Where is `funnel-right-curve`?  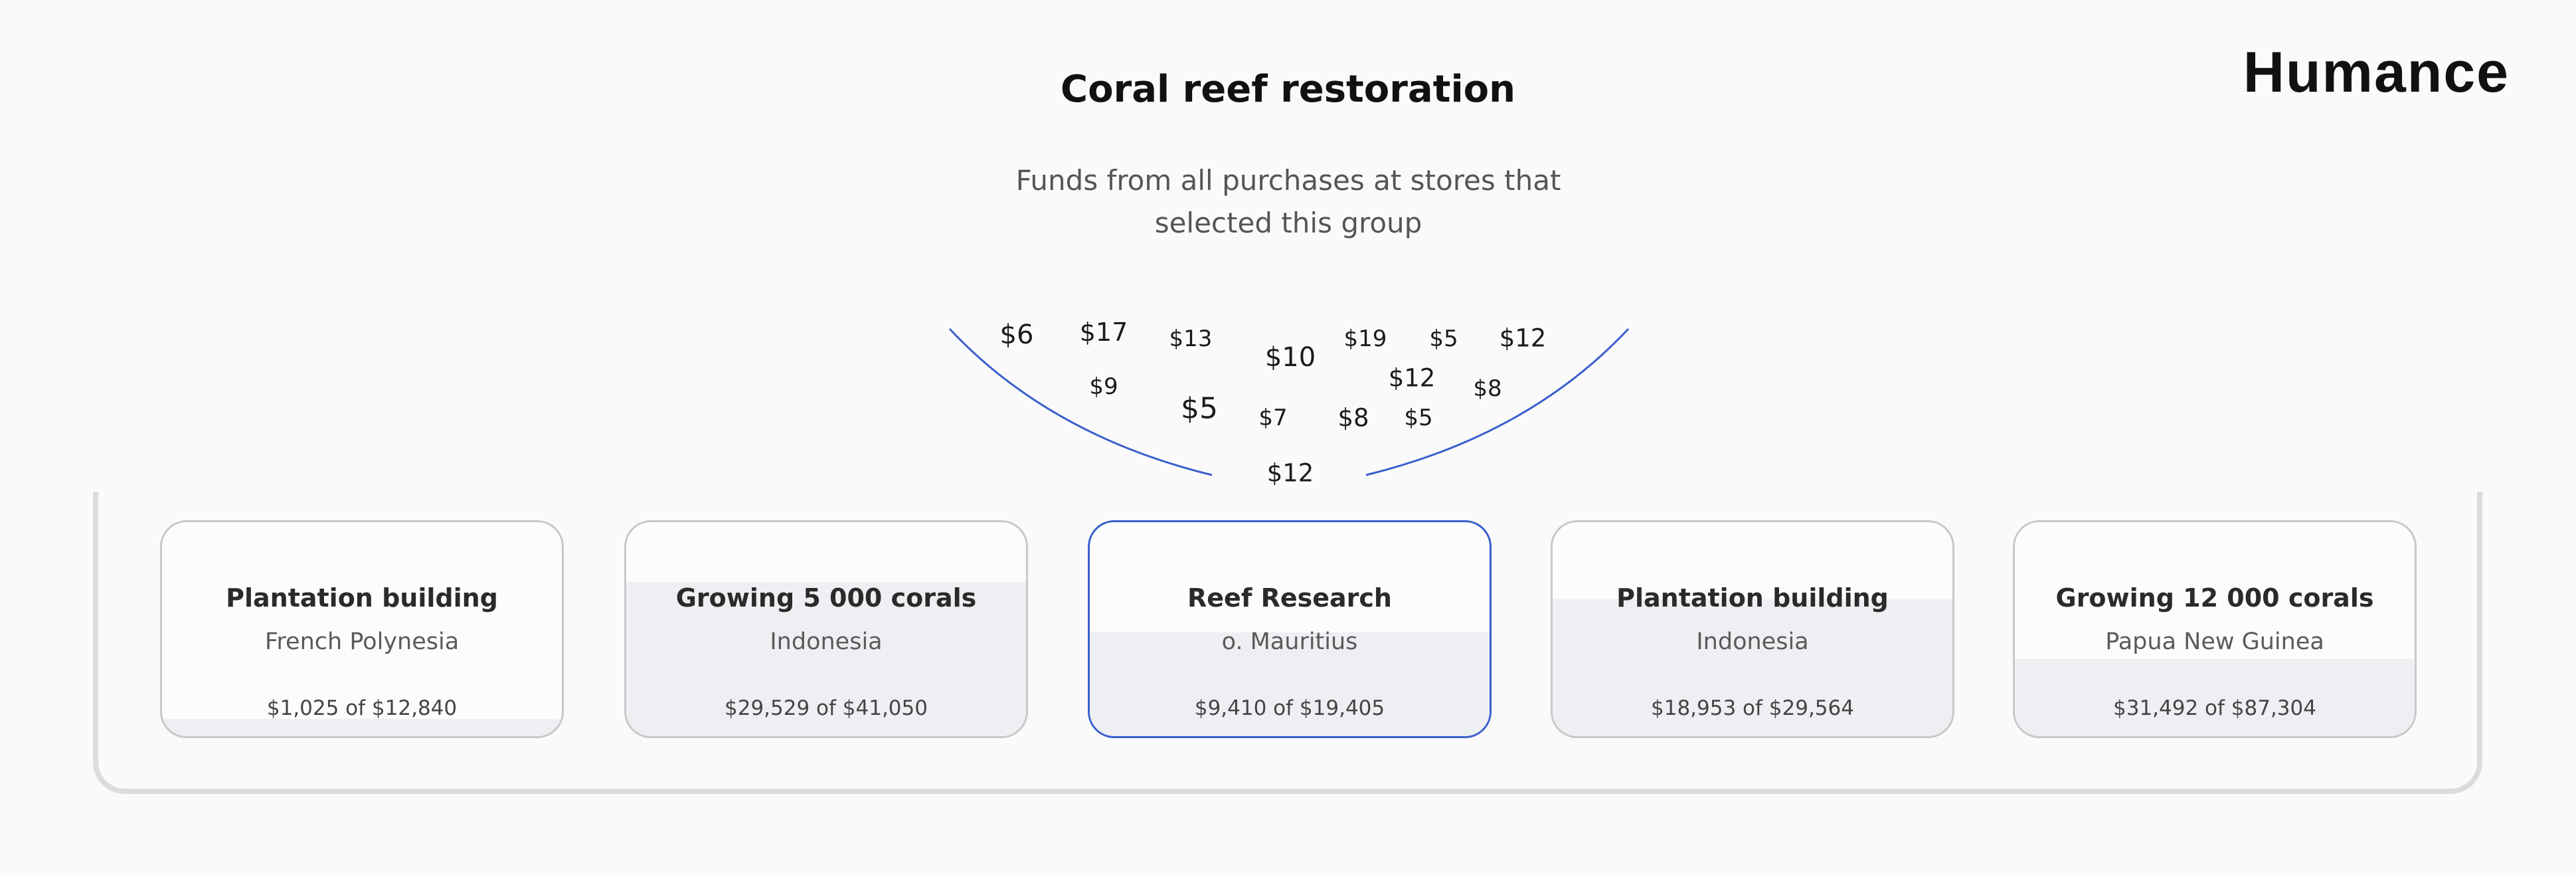
funnel-right-curve is located at coordinates (1497, 402).